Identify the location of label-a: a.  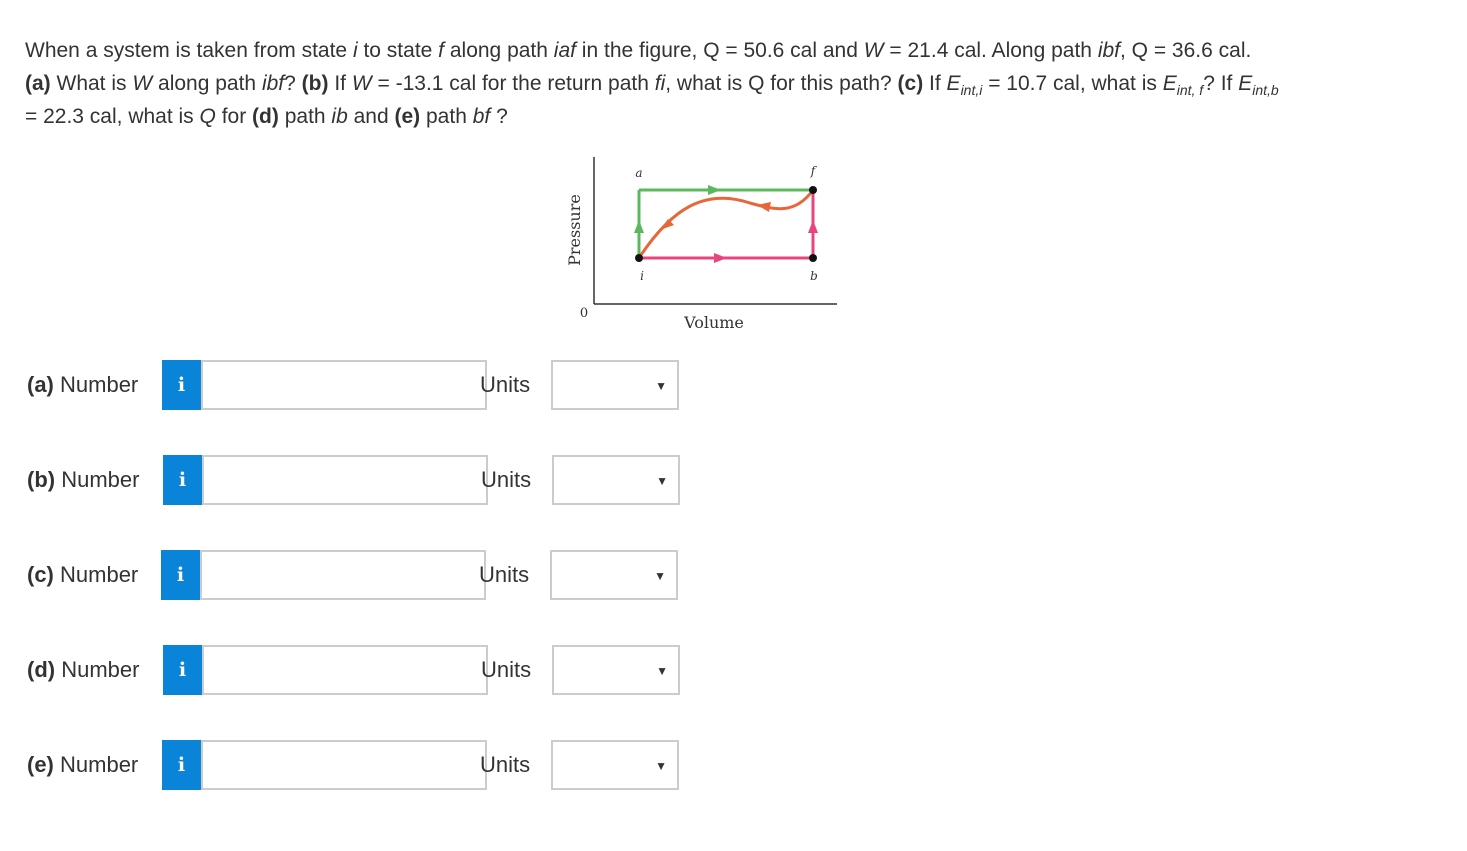
(638, 173).